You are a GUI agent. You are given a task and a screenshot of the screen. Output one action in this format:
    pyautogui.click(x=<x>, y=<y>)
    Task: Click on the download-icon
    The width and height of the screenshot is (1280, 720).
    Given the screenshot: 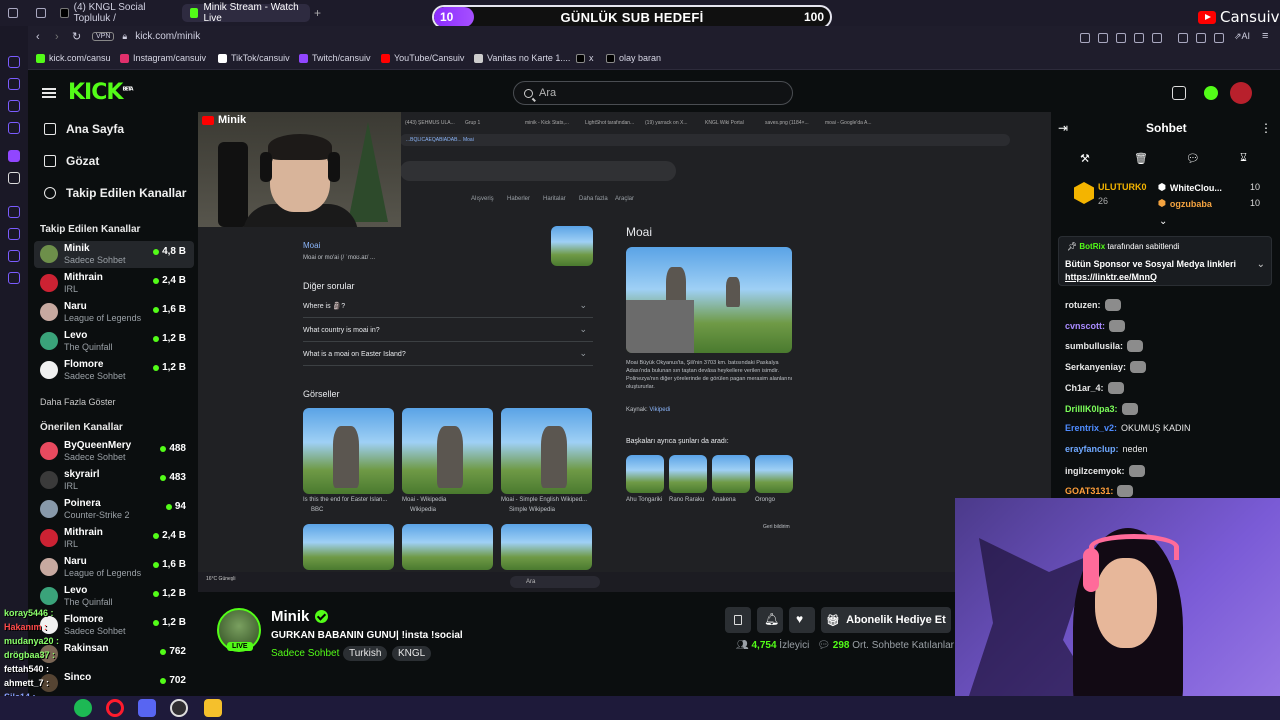 What is the action you would take?
    pyautogui.click(x=1219, y=38)
    